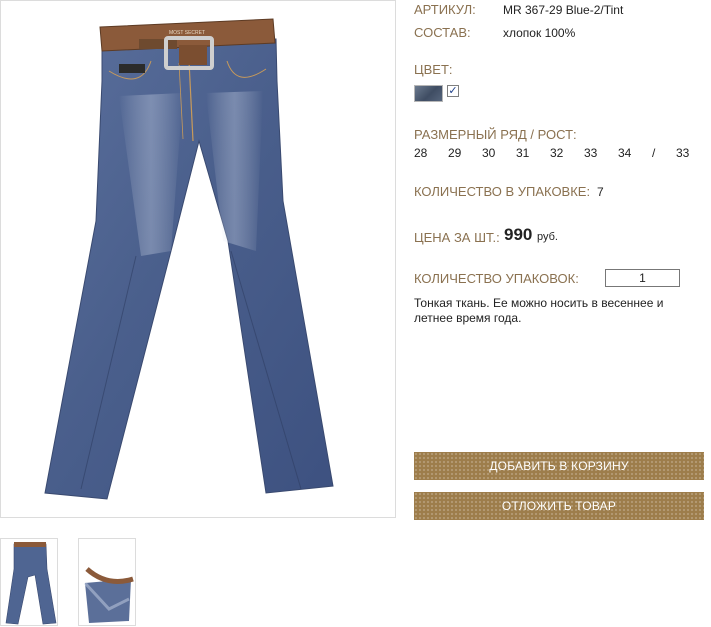  Describe the element at coordinates (421, 153) in the screenshot. I see `size-value: 28` at that location.